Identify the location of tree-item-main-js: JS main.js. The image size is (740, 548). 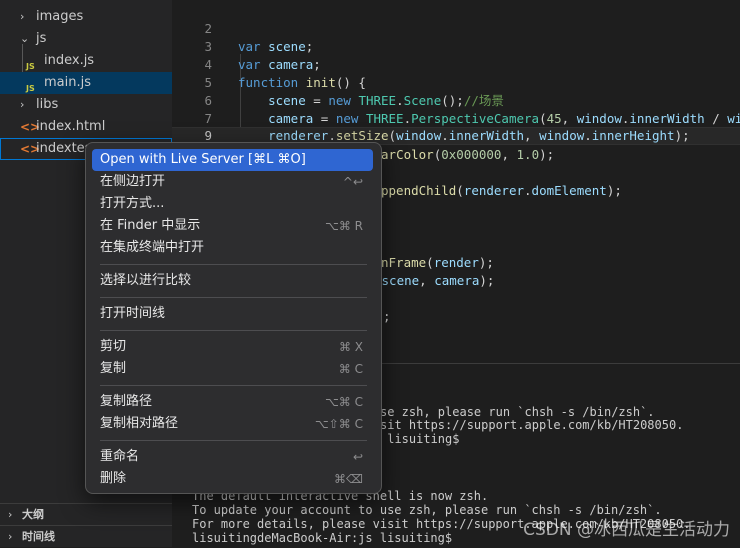
(86, 83).